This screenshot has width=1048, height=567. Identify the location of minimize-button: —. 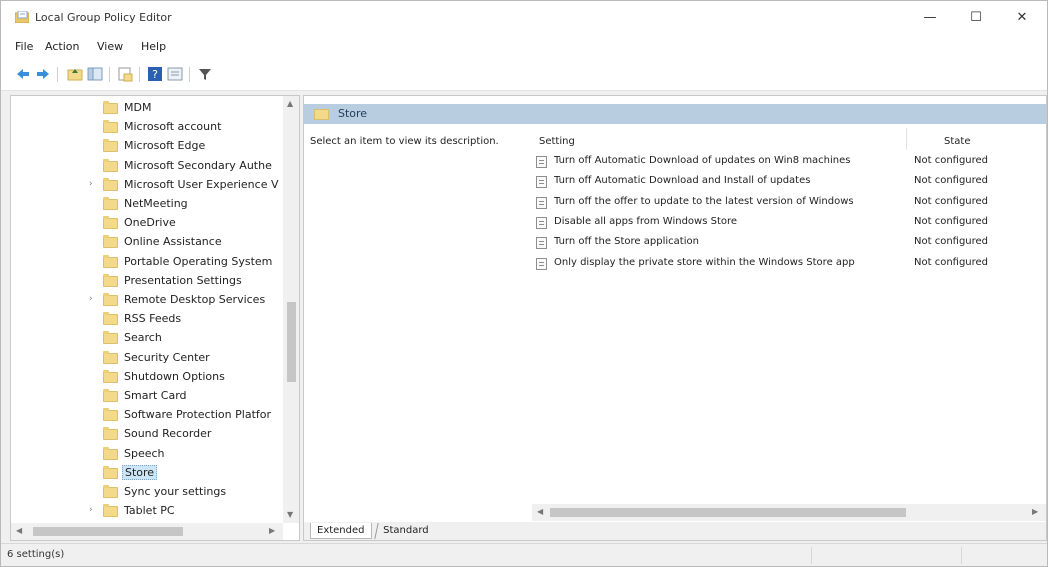
(930, 17).